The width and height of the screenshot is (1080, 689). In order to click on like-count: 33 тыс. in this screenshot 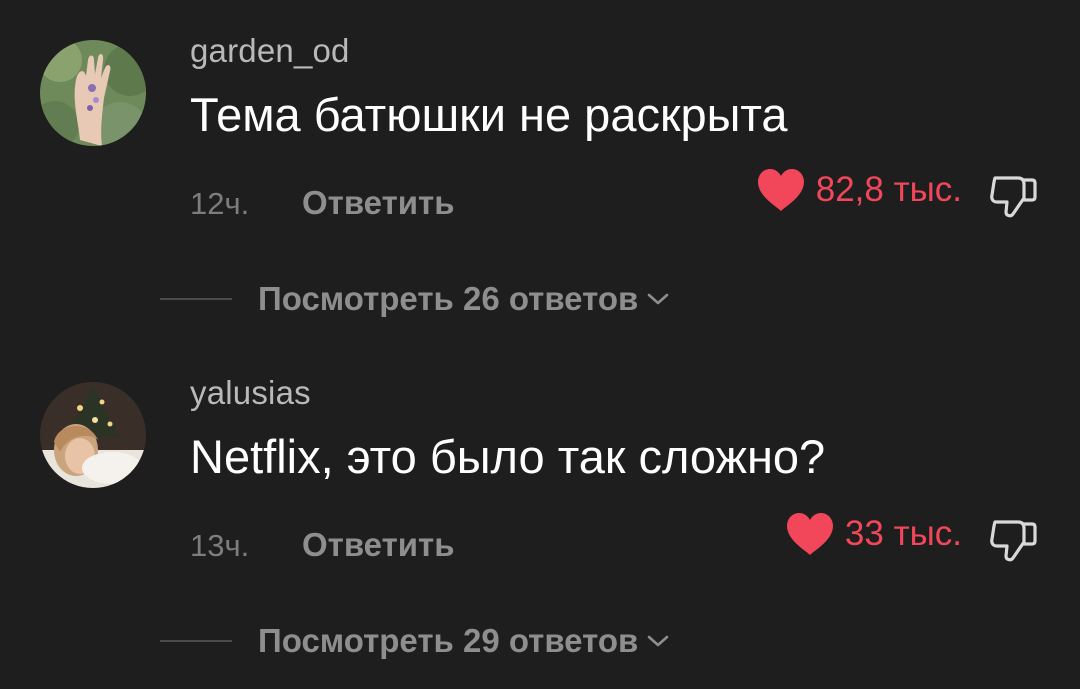, I will do `click(903, 533)`.